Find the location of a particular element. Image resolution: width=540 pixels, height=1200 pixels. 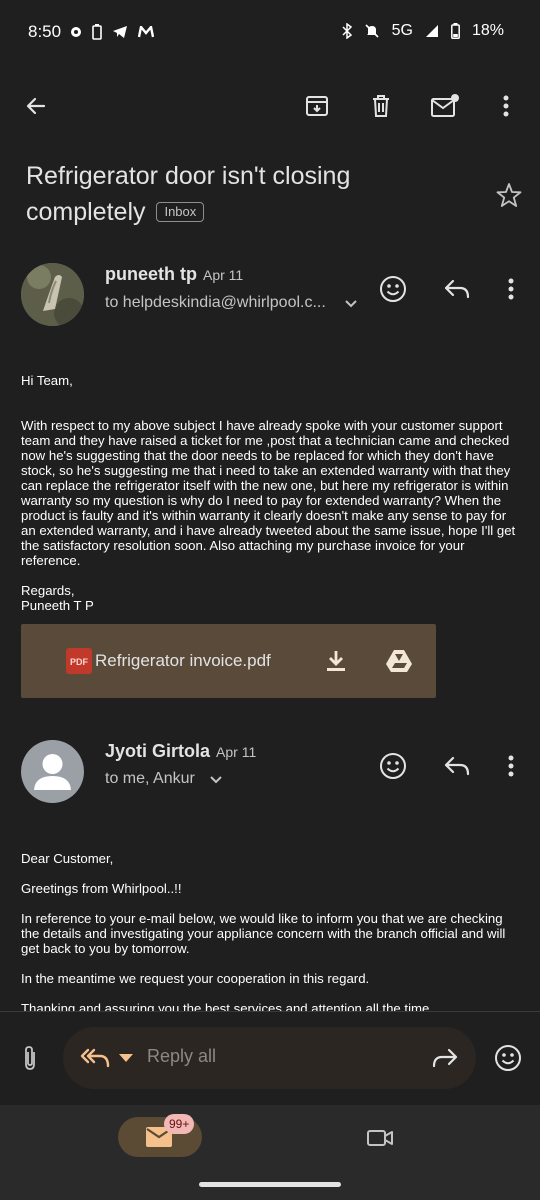

mark-unread-button is located at coordinates (445, 106).